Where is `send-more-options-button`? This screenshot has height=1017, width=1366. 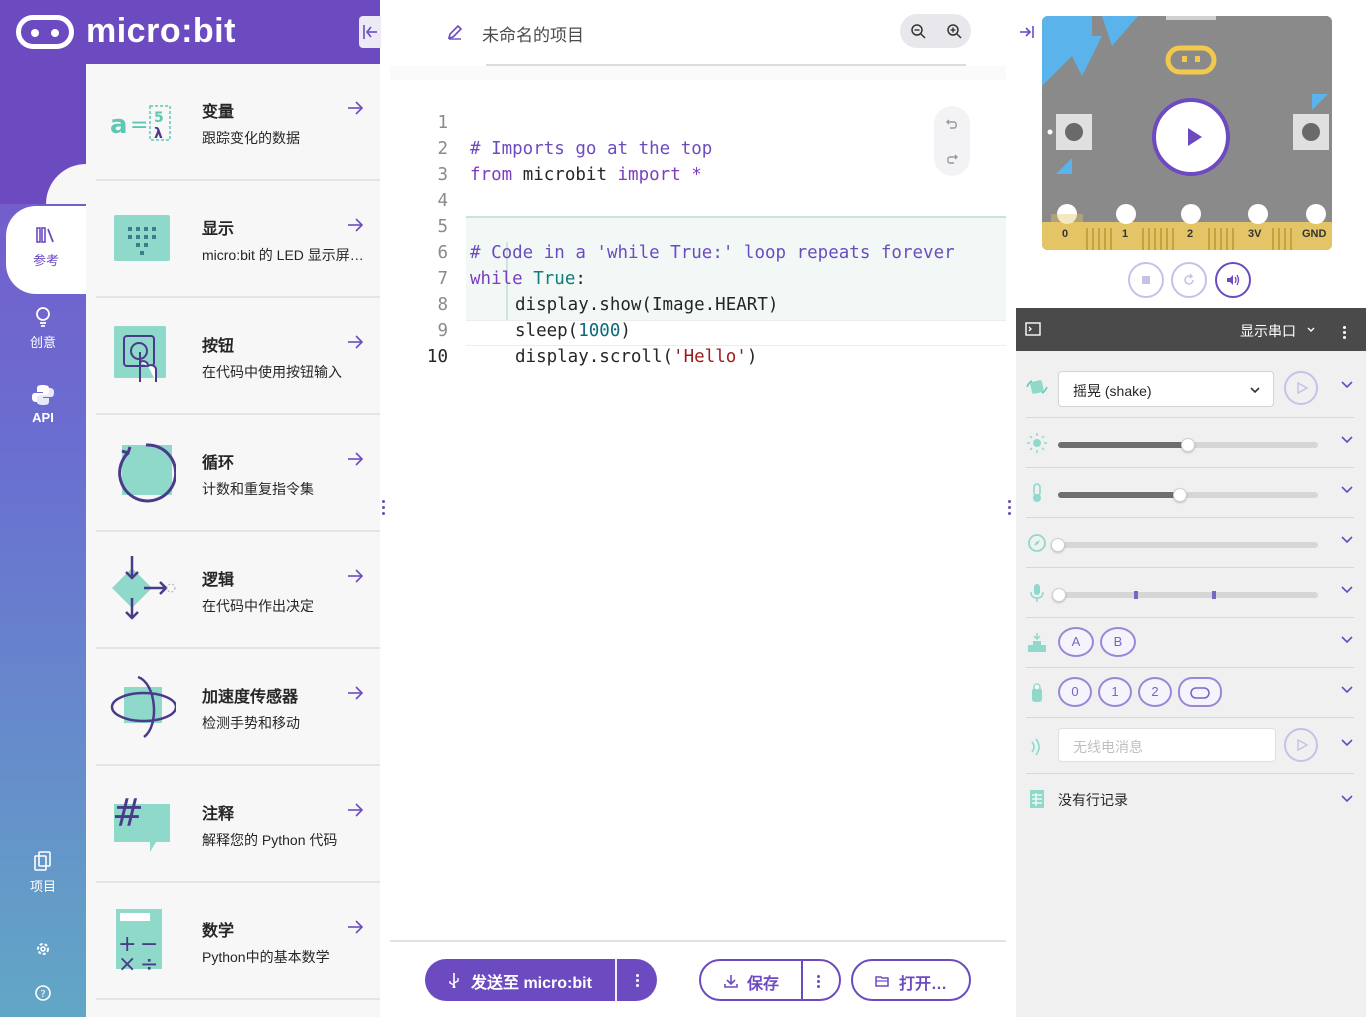
send-more-options-button is located at coordinates (637, 980).